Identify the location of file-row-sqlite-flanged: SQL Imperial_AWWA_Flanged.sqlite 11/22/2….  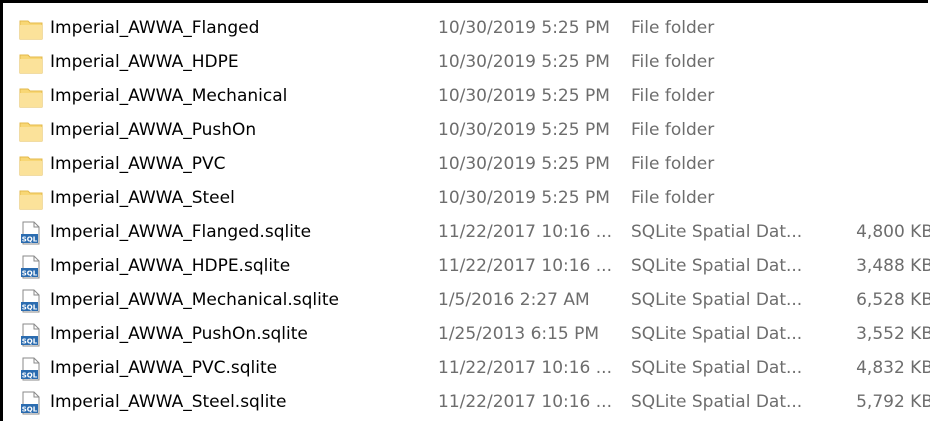
(471, 232).